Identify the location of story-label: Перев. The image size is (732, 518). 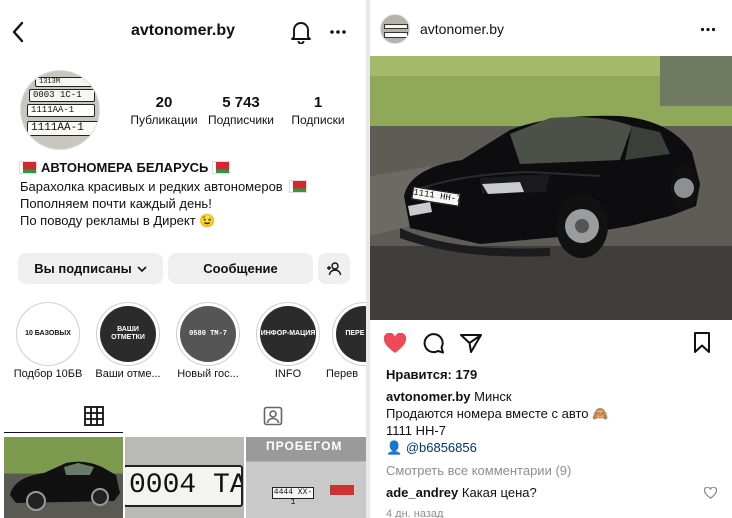
(342, 374).